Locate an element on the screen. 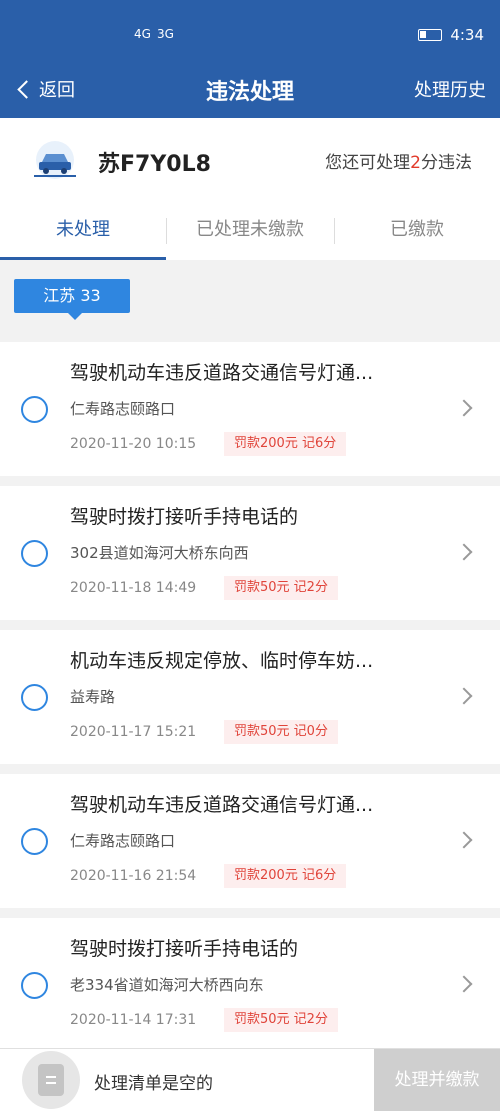  remaining-points: 您还可处理2分违法 is located at coordinates (398, 160).